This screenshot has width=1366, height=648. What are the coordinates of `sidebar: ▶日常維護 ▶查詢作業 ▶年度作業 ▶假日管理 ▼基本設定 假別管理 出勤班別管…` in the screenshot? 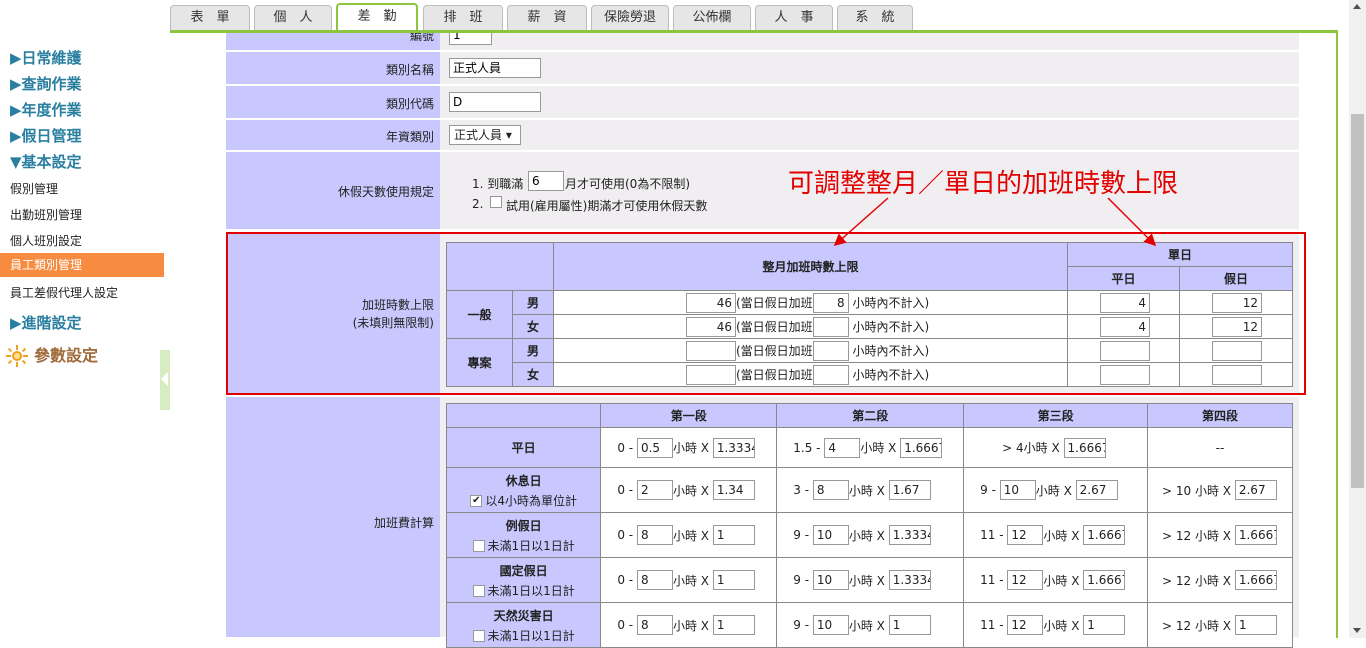 It's located at (86, 335).